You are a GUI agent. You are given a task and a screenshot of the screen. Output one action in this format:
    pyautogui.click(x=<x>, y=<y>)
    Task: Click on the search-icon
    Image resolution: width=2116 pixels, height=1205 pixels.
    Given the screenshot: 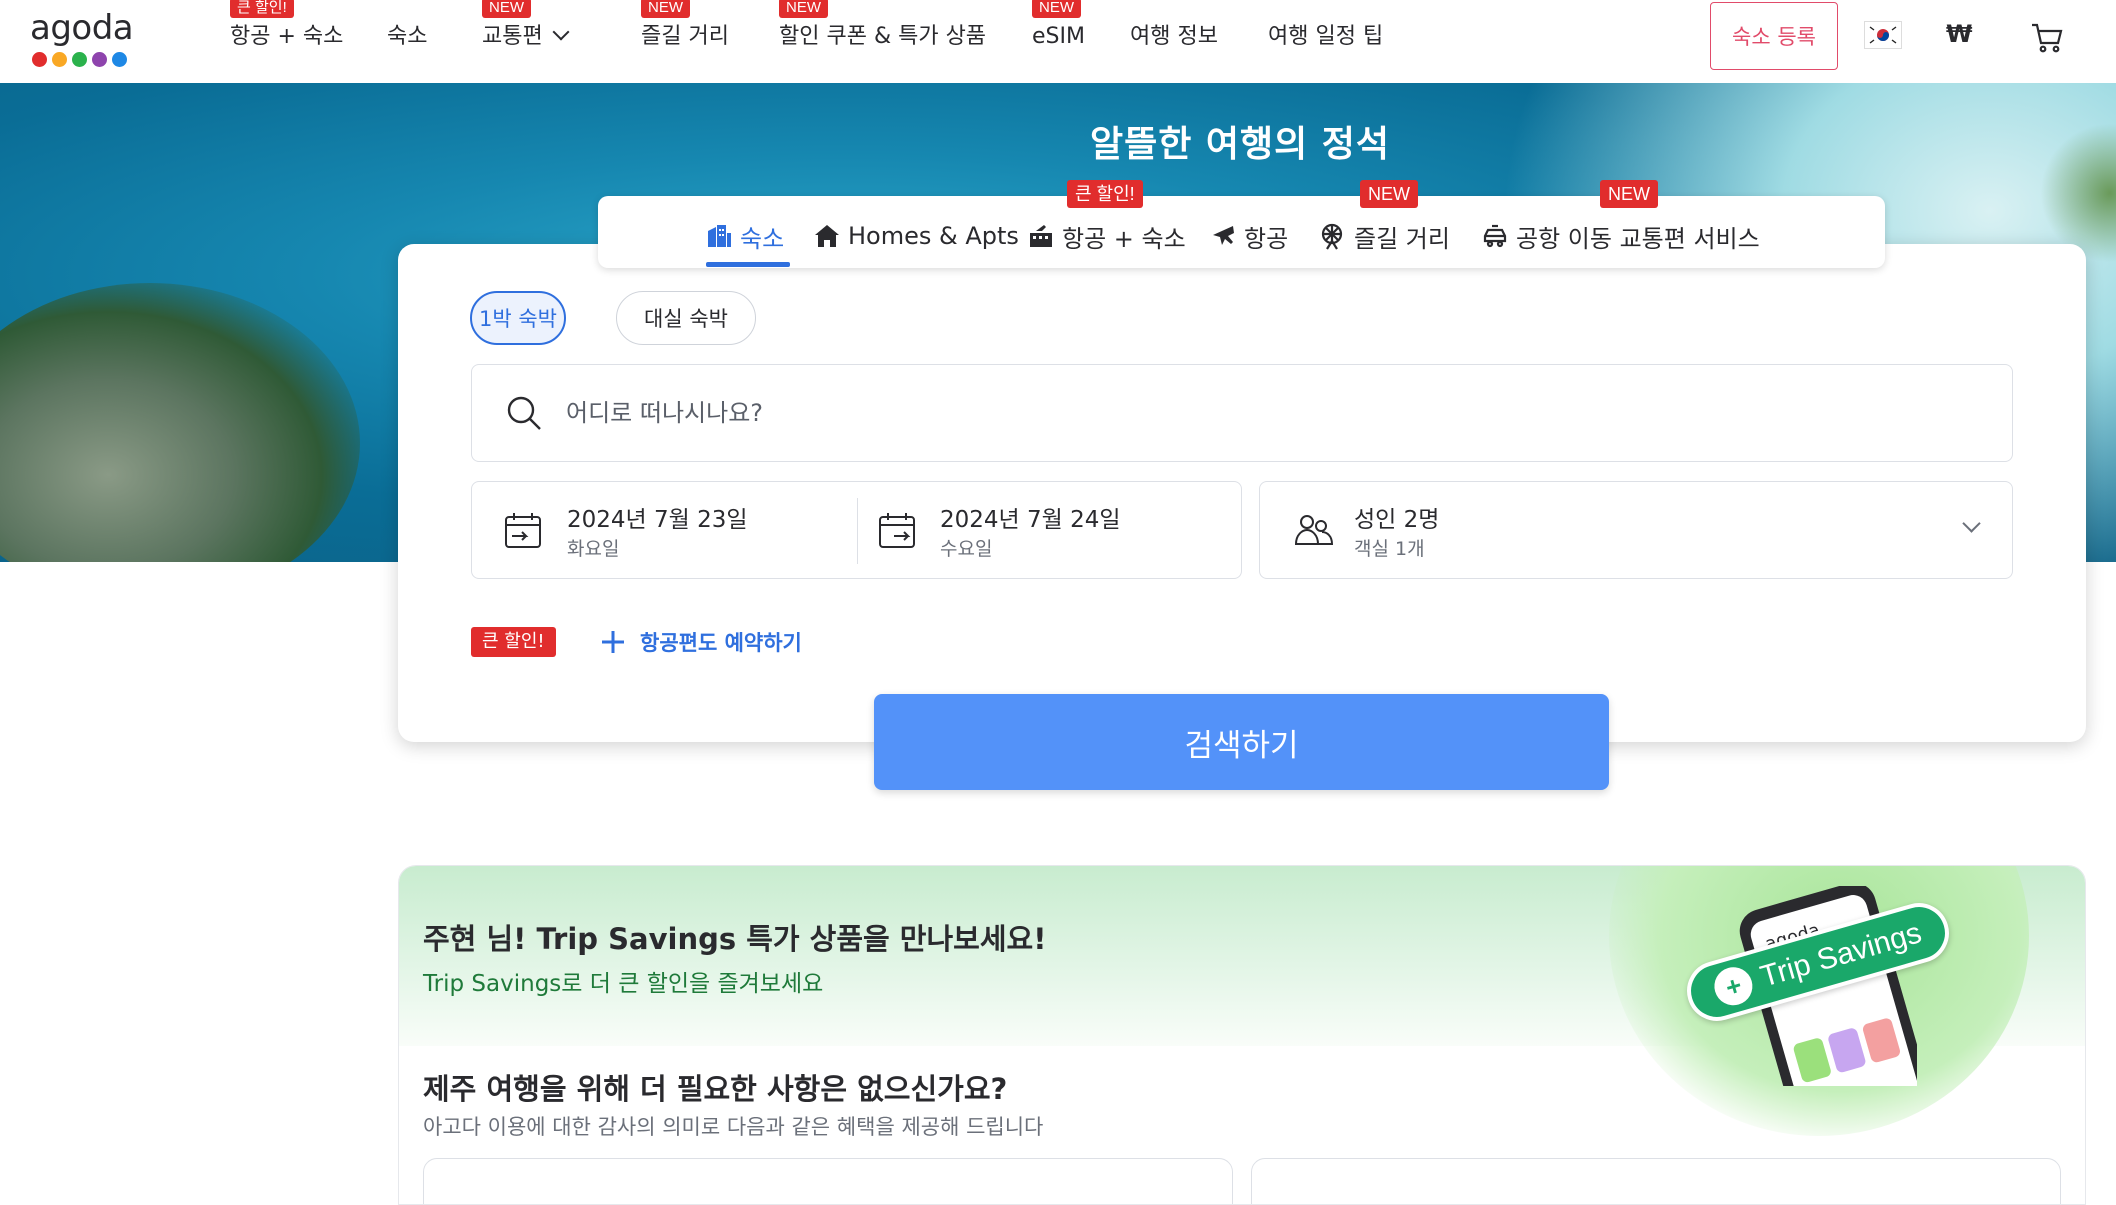 What is the action you would take?
    pyautogui.click(x=524, y=413)
    